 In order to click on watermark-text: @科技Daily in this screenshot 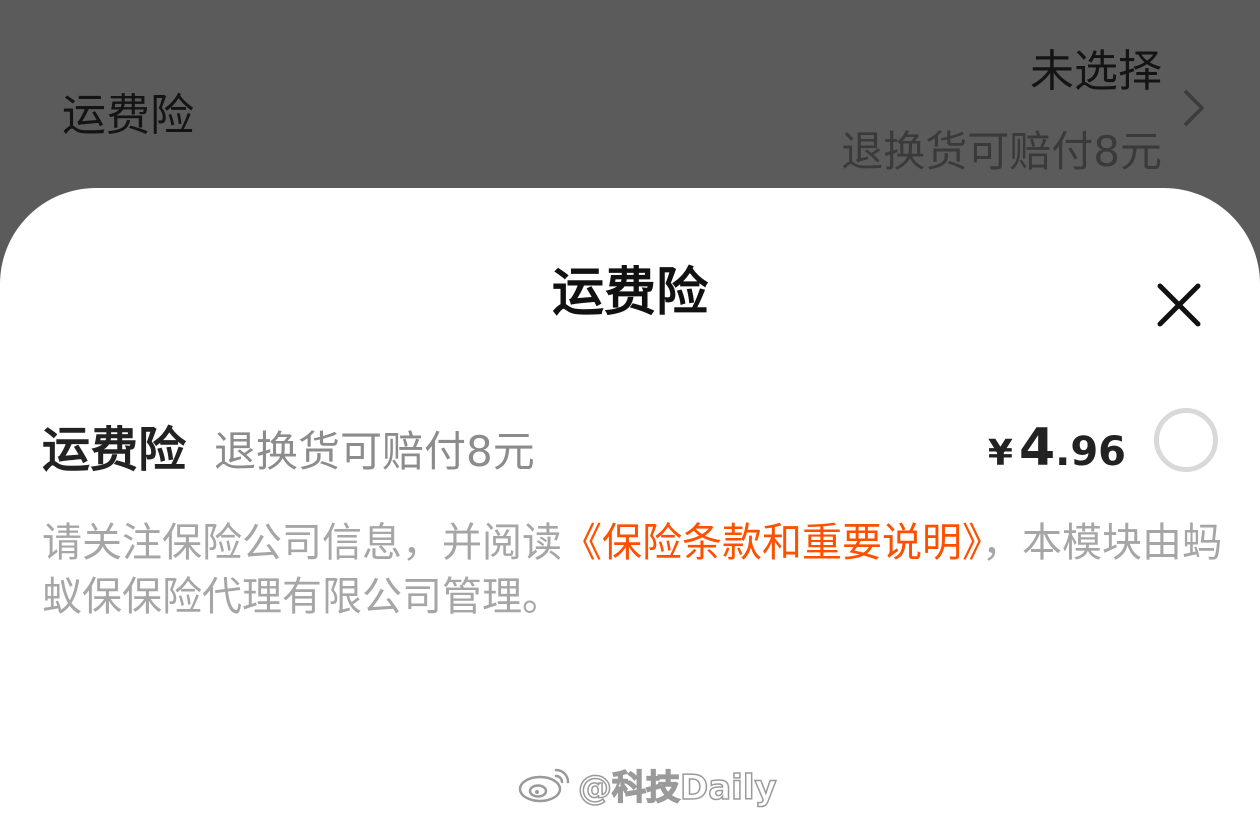, I will do `click(677, 788)`.